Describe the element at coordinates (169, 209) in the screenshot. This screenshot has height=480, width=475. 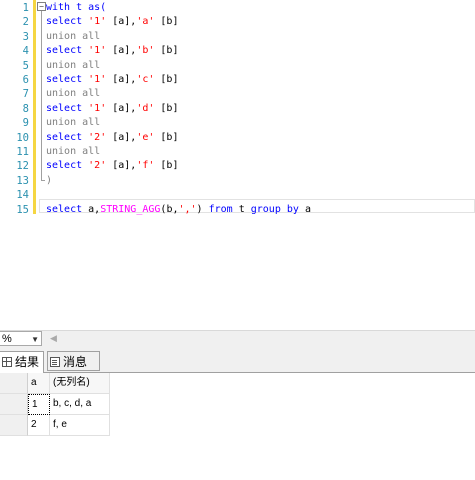
I see `code-token: (b,` at that location.